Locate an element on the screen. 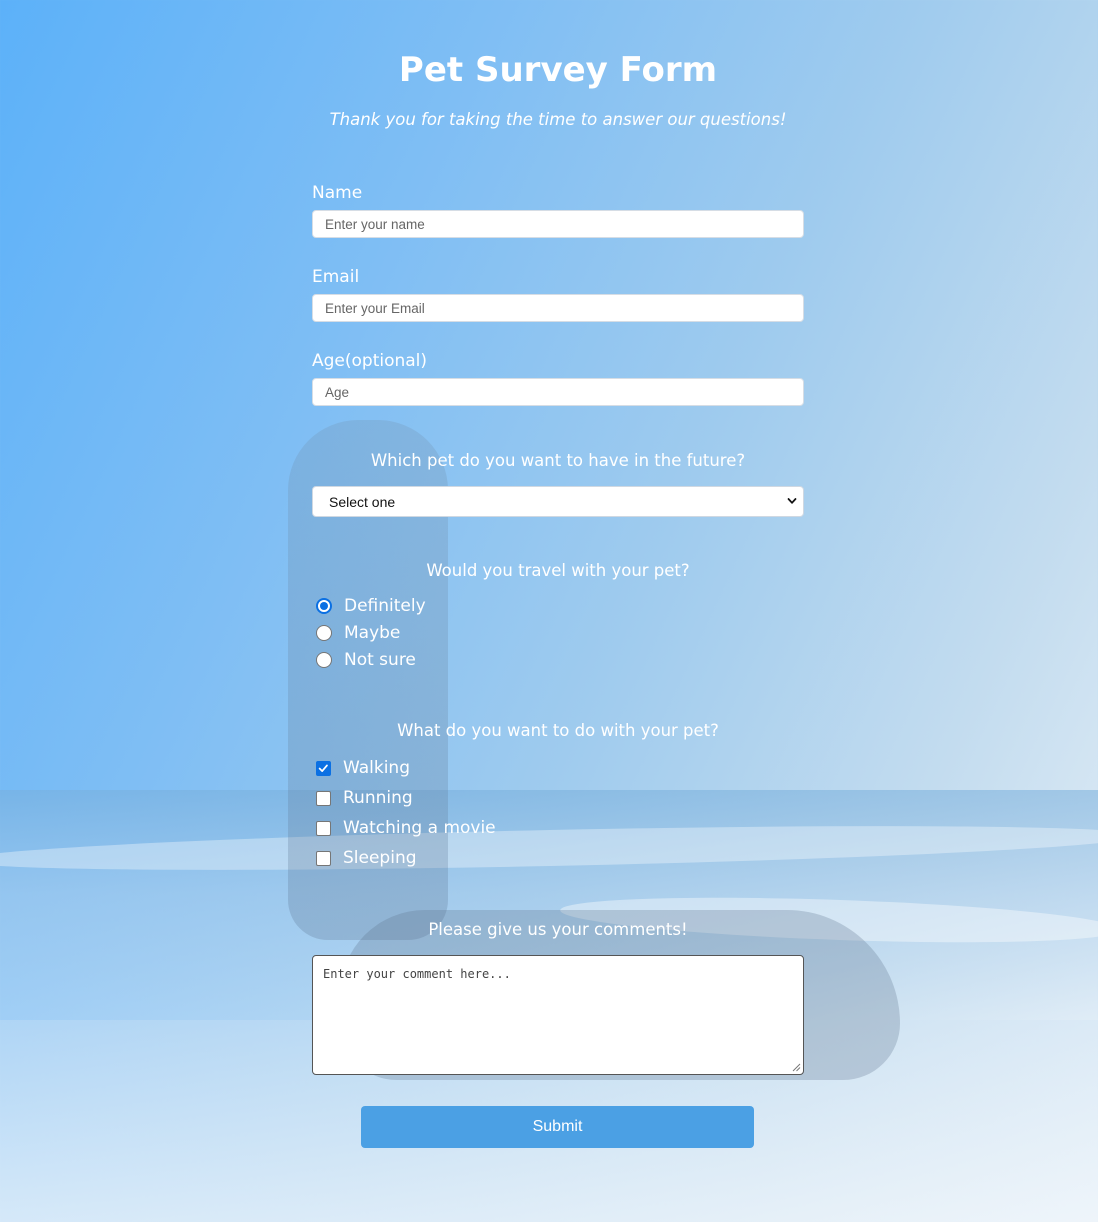 The image size is (1098, 1222). age-input is located at coordinates (558, 392).